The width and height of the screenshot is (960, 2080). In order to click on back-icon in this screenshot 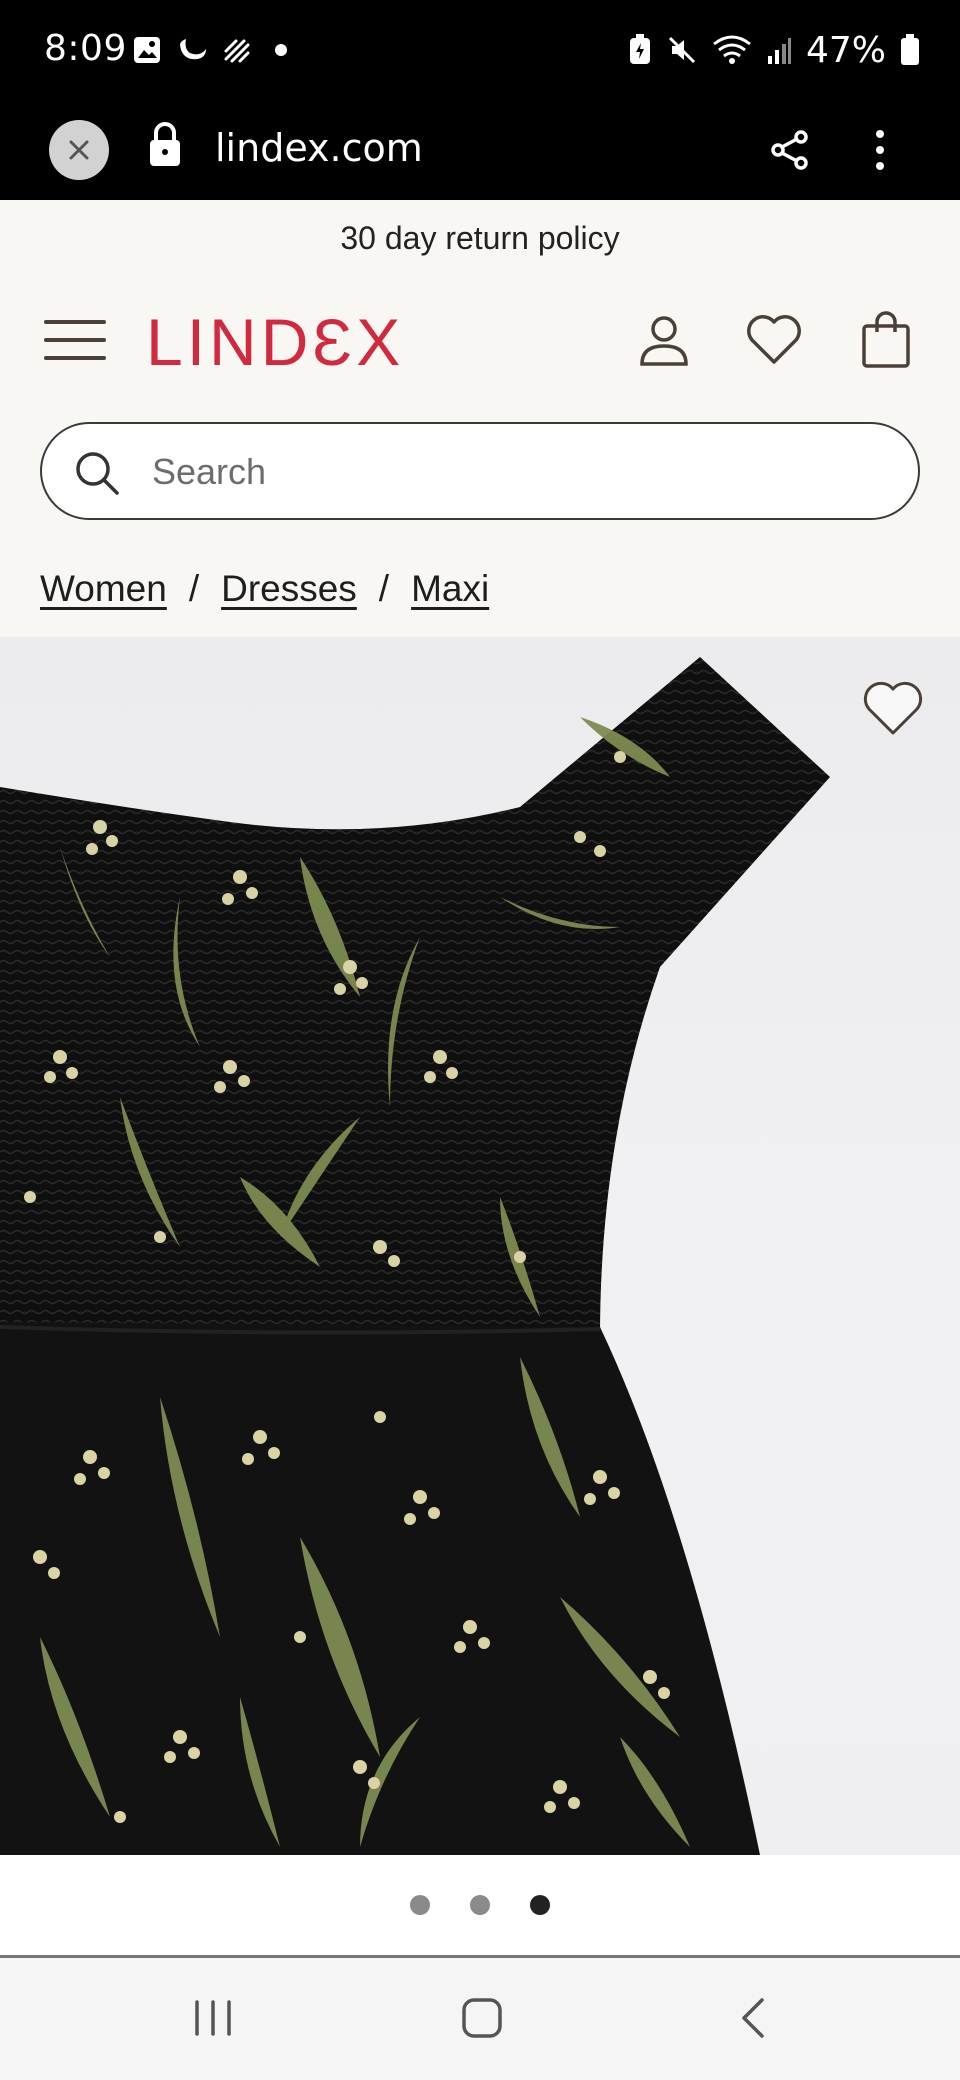, I will do `click(753, 2018)`.